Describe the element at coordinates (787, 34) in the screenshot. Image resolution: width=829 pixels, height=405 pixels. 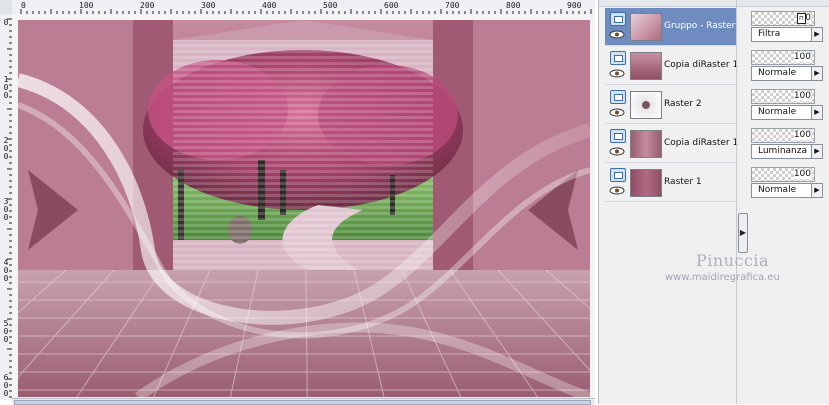
I see `blend-mode-select: Filtra ▶` at that location.